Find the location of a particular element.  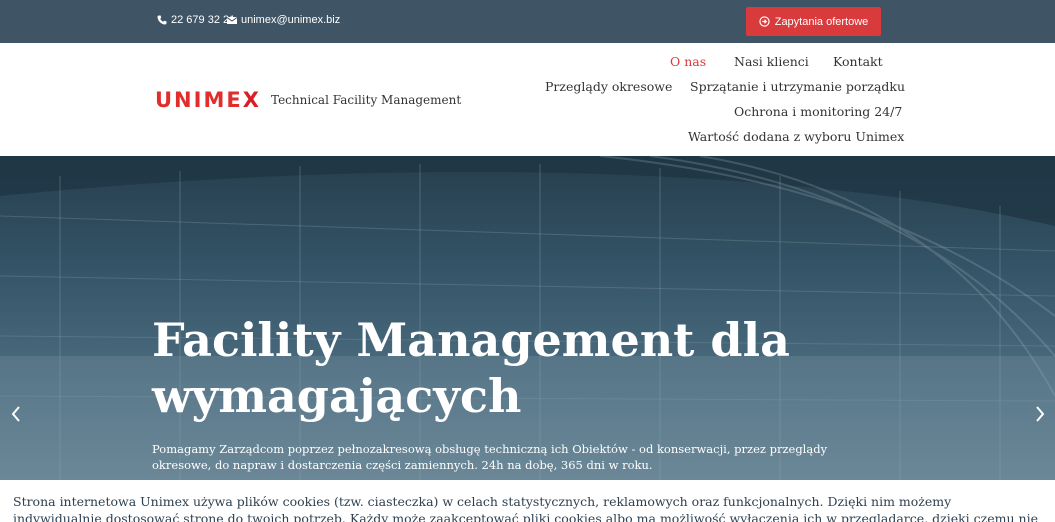

nav-kontakt: Kontakt is located at coordinates (858, 61).